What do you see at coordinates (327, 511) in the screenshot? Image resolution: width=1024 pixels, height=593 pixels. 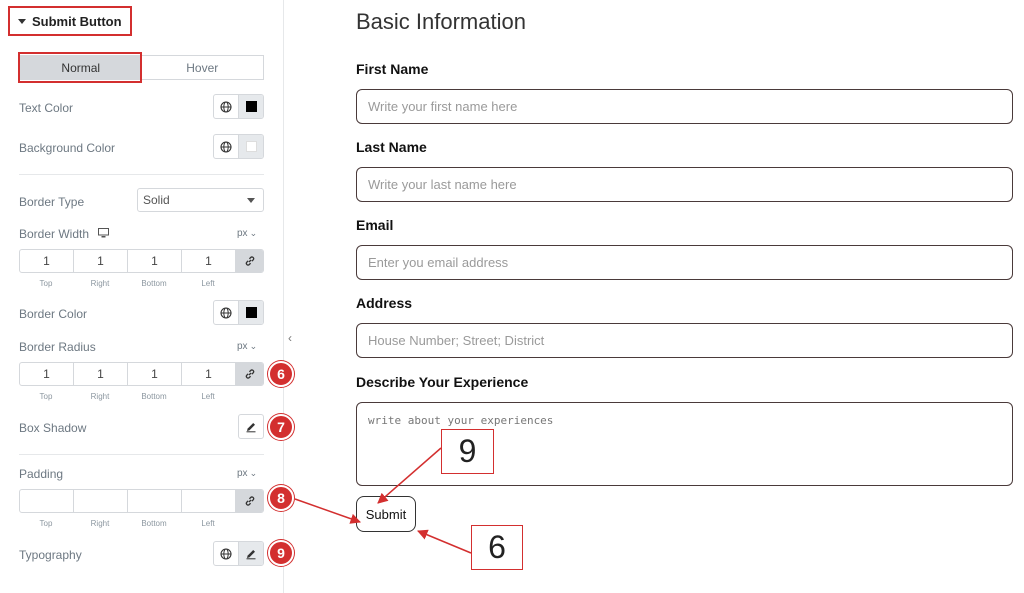 I see `arrow-8-to-submit` at bounding box center [327, 511].